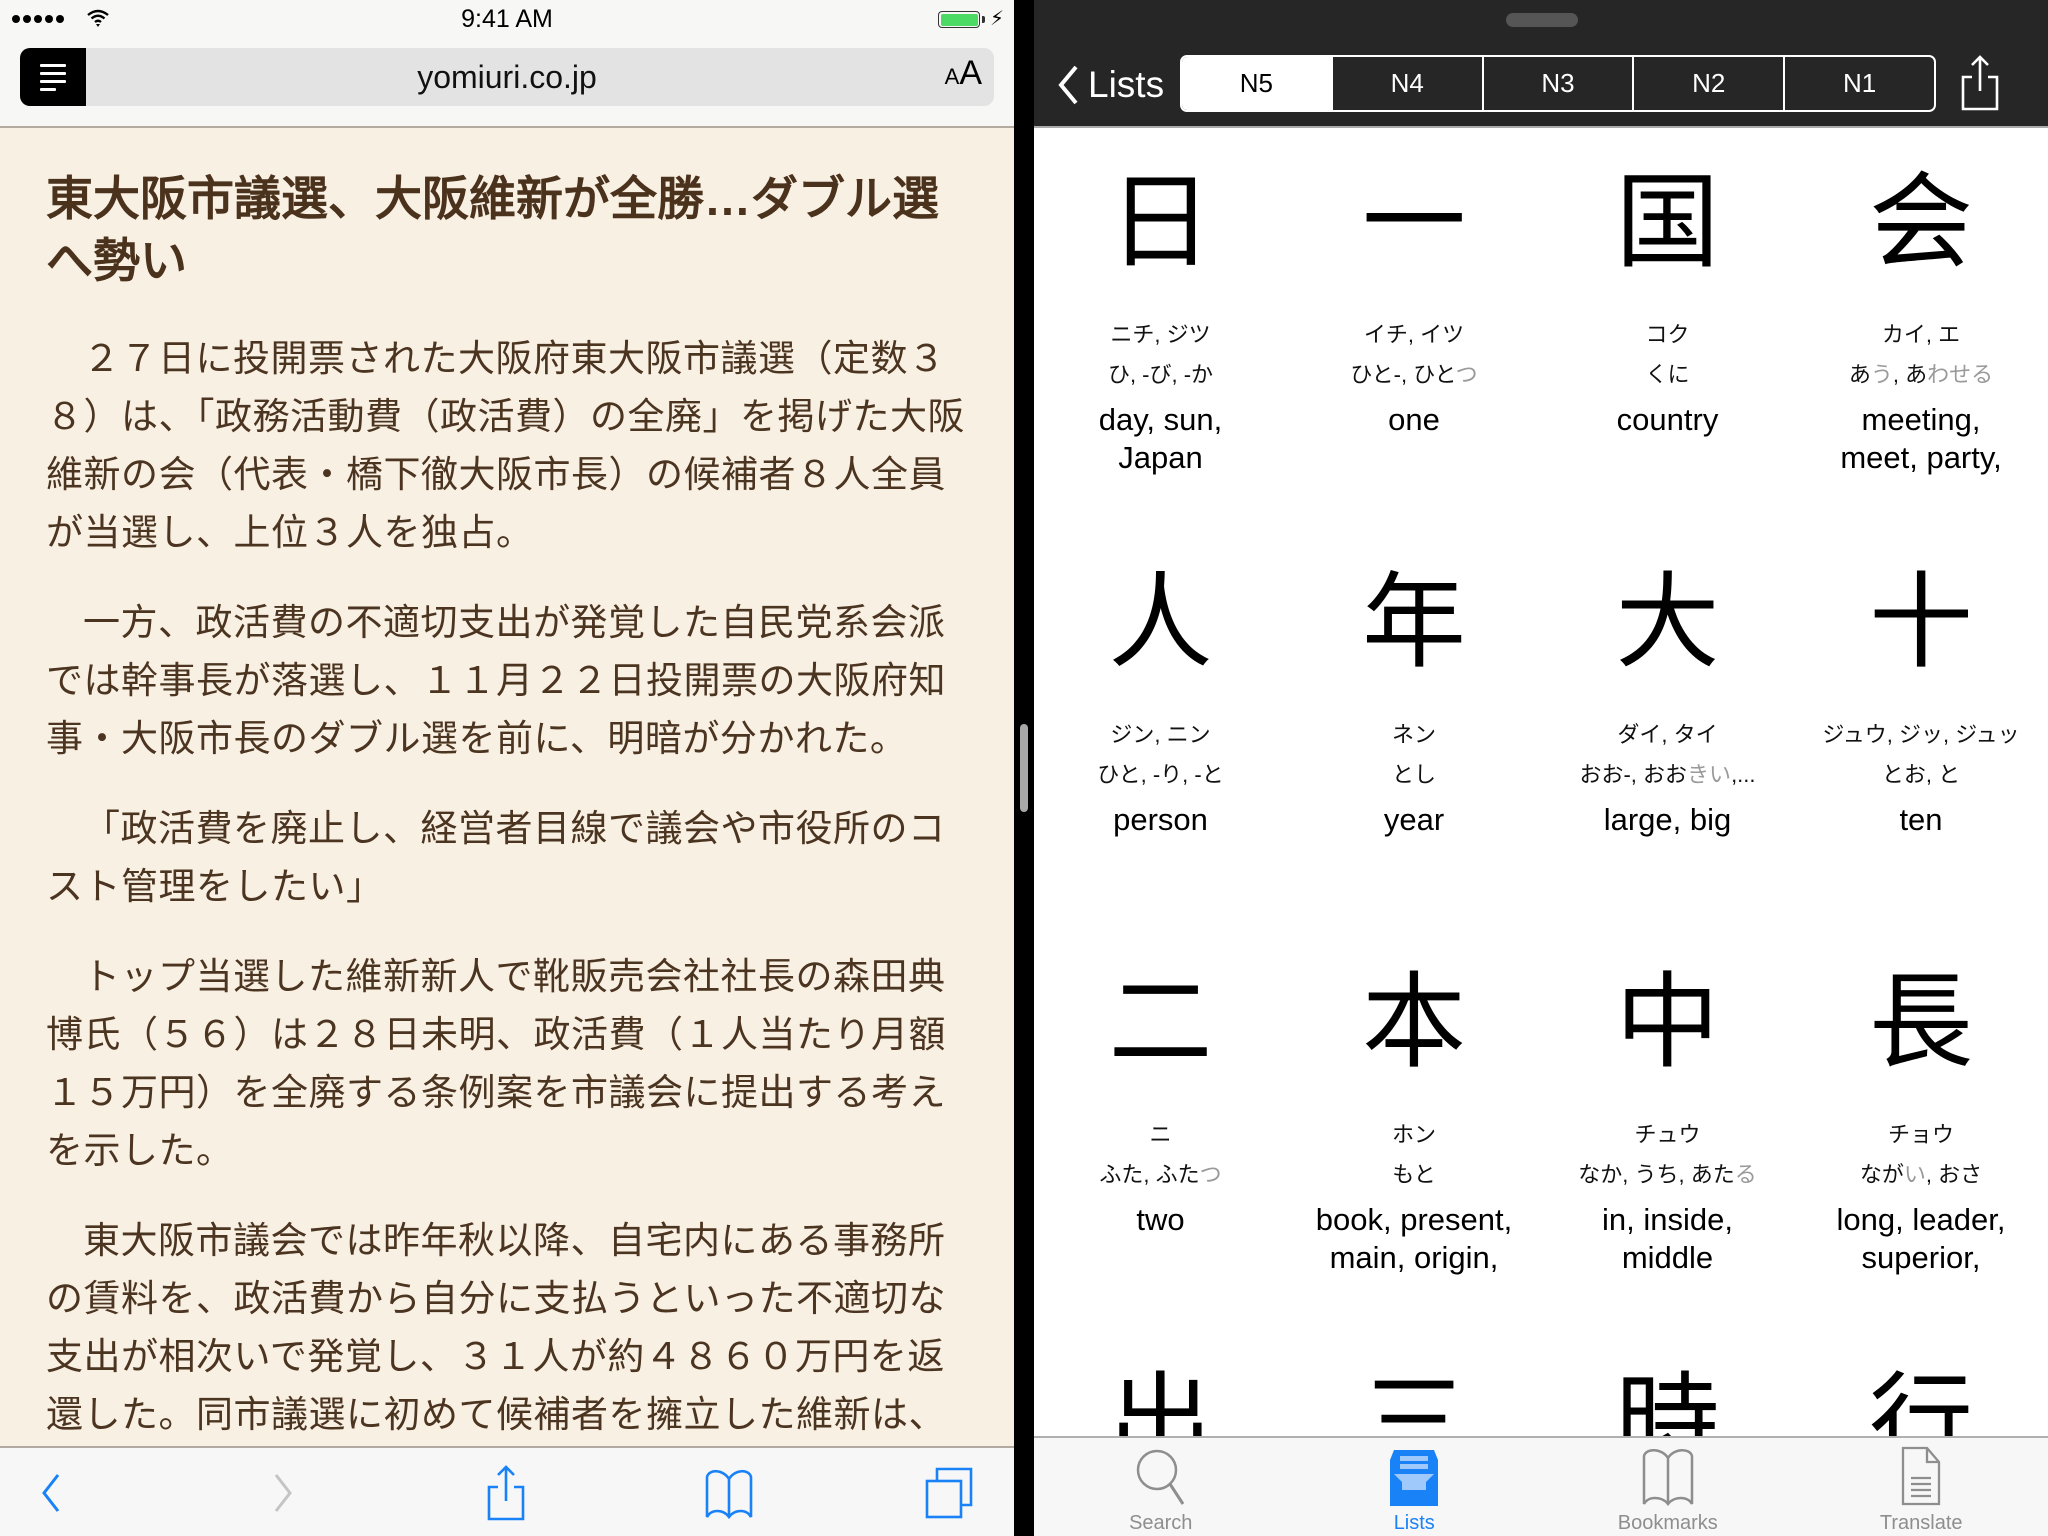 Image resolution: width=2048 pixels, height=1536 pixels. I want to click on kanji-meaning: one, so click(1414, 419).